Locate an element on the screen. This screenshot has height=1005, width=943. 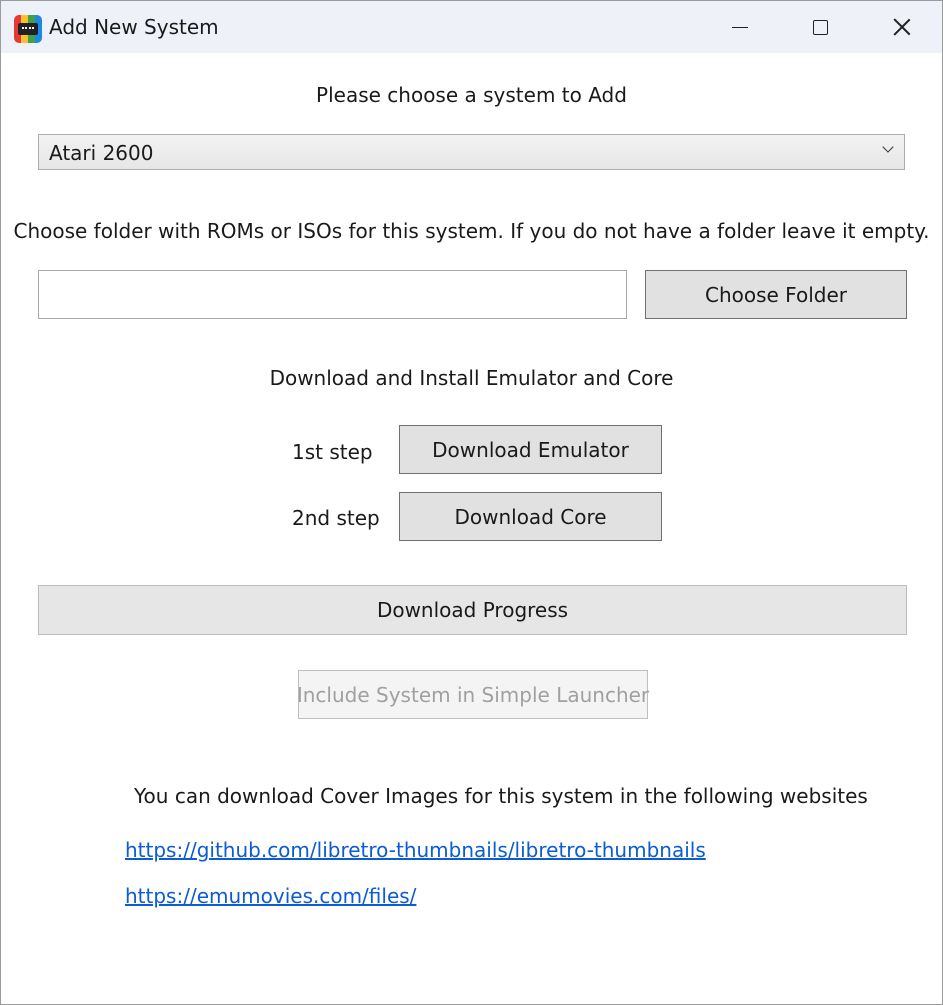
maximize-button is located at coordinates (820, 27).